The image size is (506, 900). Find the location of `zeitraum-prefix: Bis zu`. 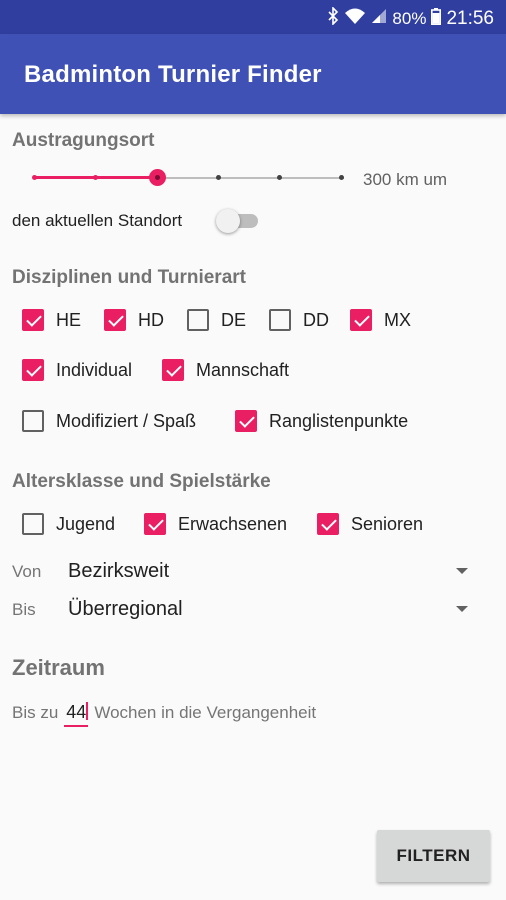

zeitraum-prefix: Bis zu is located at coordinates (35, 712).